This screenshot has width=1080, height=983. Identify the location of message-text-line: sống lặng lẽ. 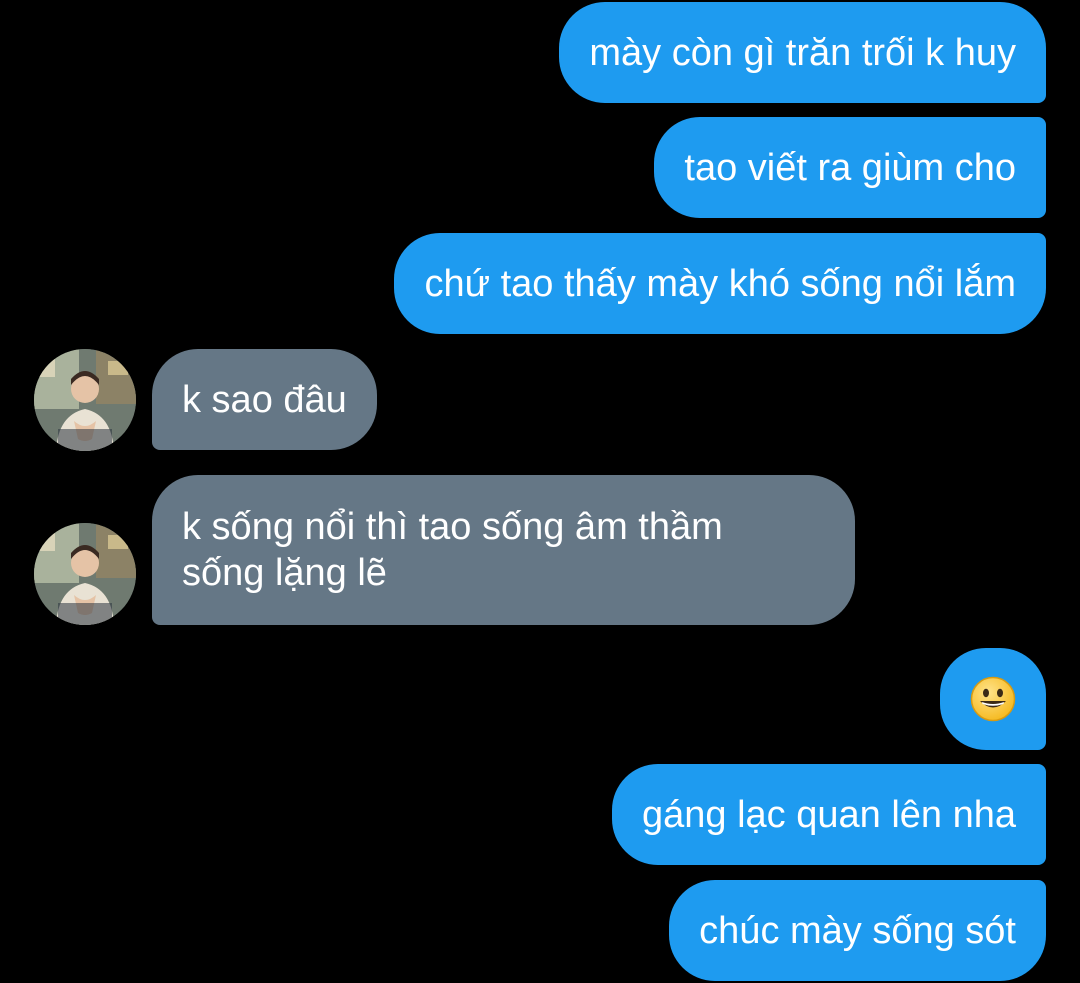
(284, 573).